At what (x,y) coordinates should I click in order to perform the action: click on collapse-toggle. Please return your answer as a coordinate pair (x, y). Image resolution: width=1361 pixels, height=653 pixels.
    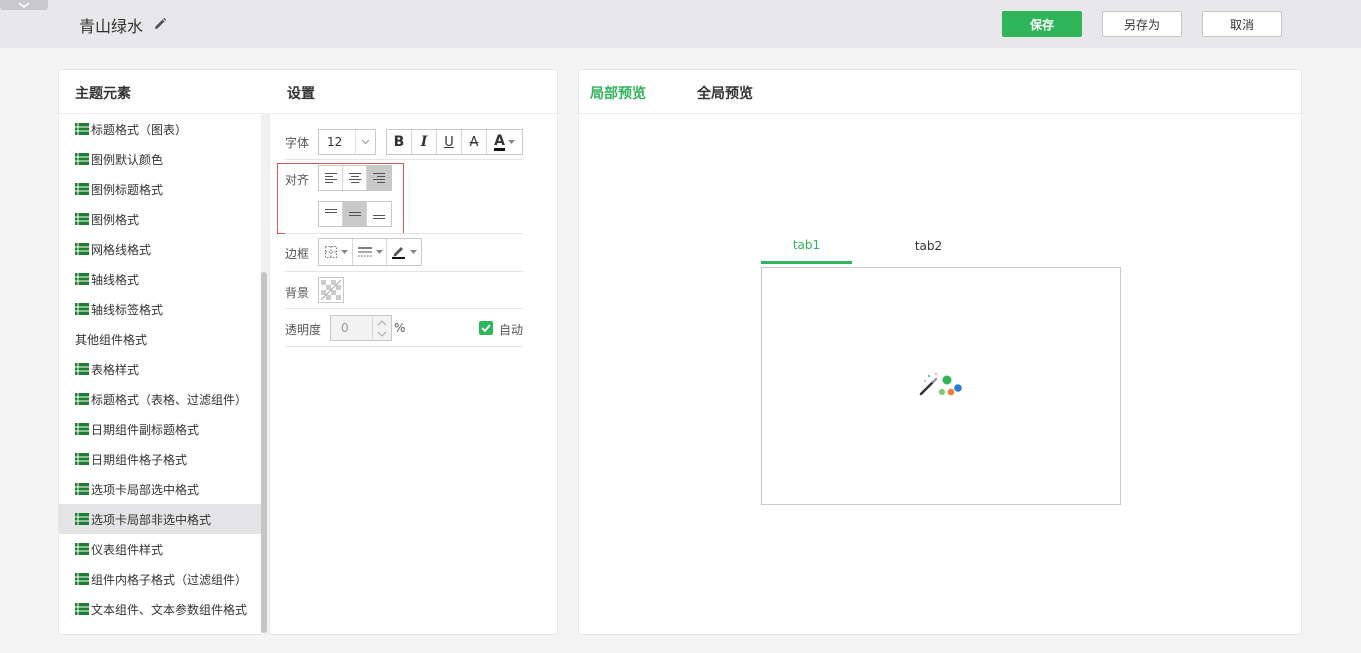
    Looking at the image, I should click on (24, 5).